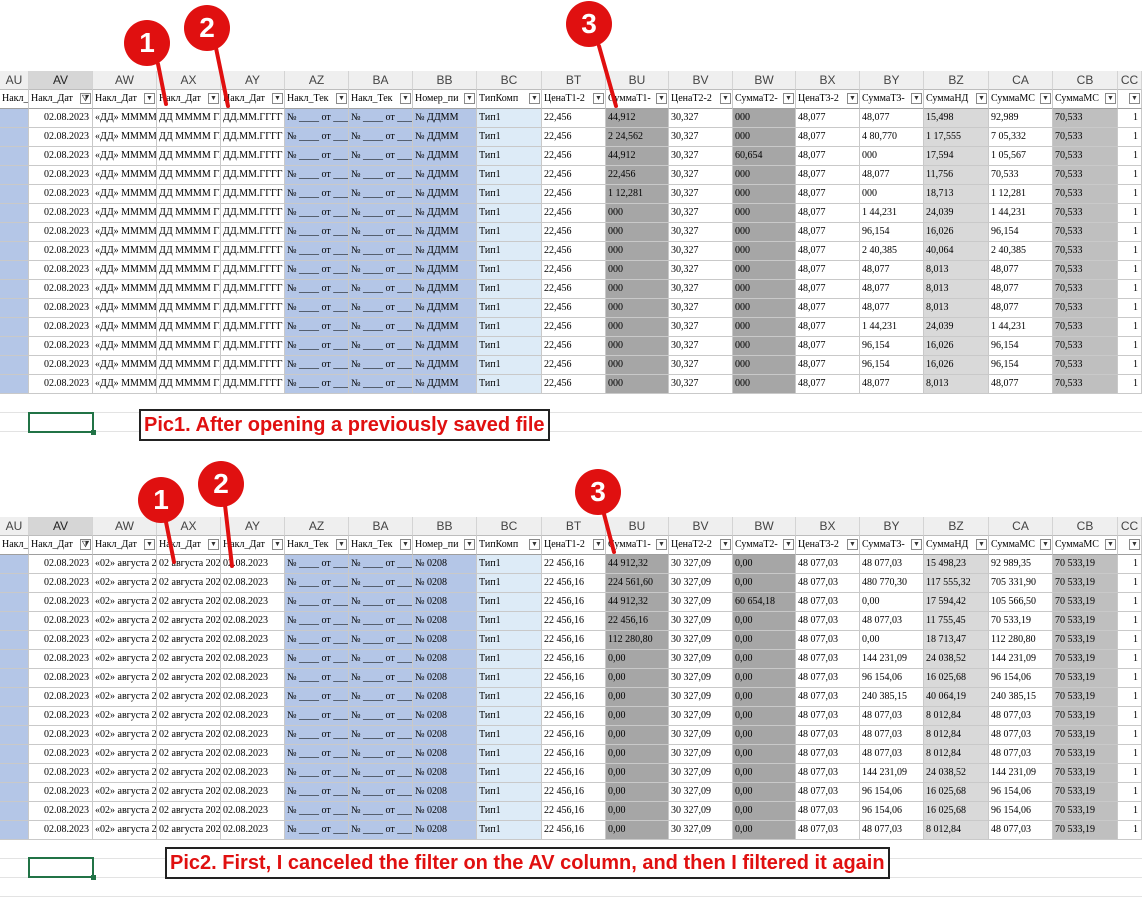 The height and width of the screenshot is (900, 1142). I want to click on table-cell: 96 154,06, so click(892, 678).